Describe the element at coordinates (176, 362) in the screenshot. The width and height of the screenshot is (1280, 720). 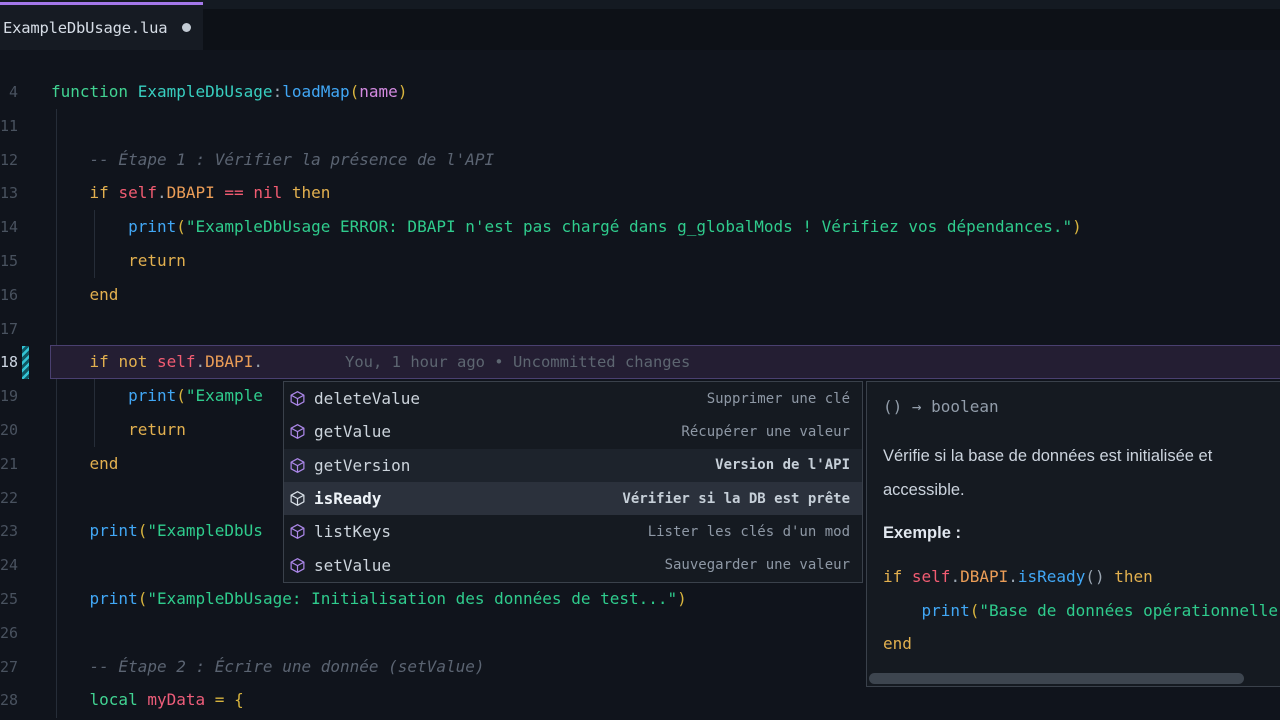
I see `code-text: if not self.DBAPI.` at that location.